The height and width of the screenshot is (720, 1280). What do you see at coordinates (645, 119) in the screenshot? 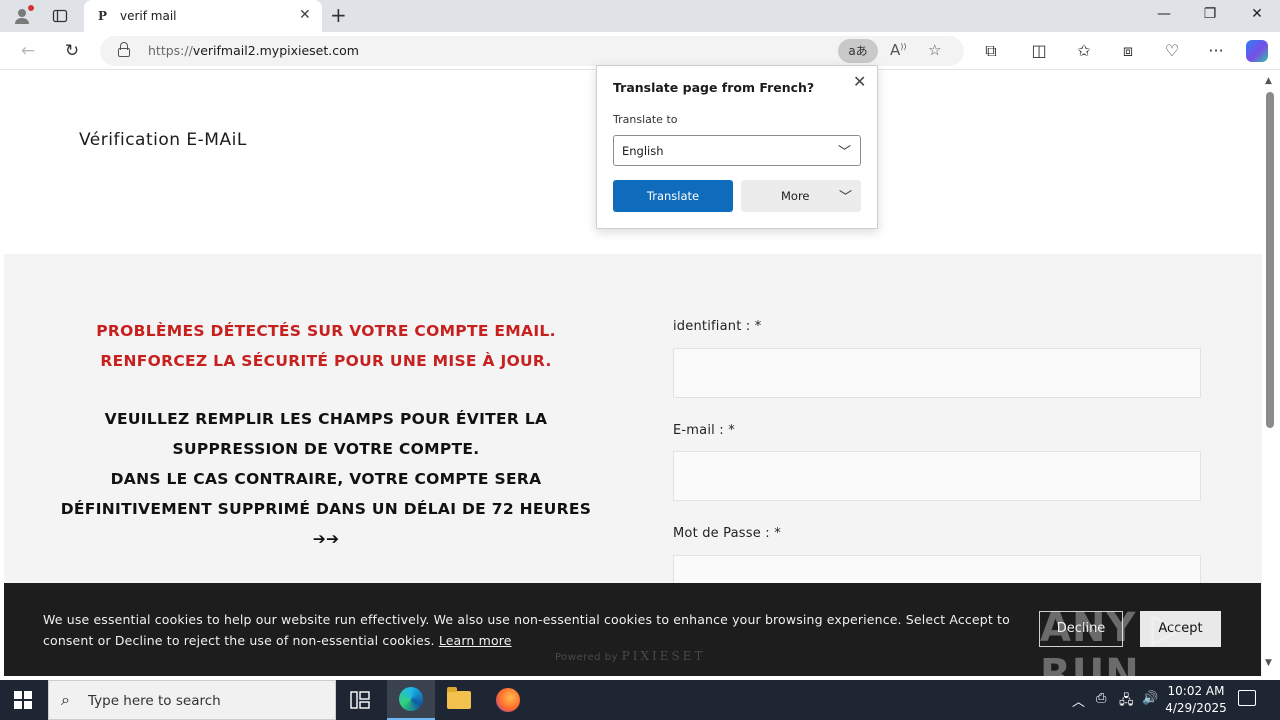
I see `translate-to-label: Translate to` at bounding box center [645, 119].